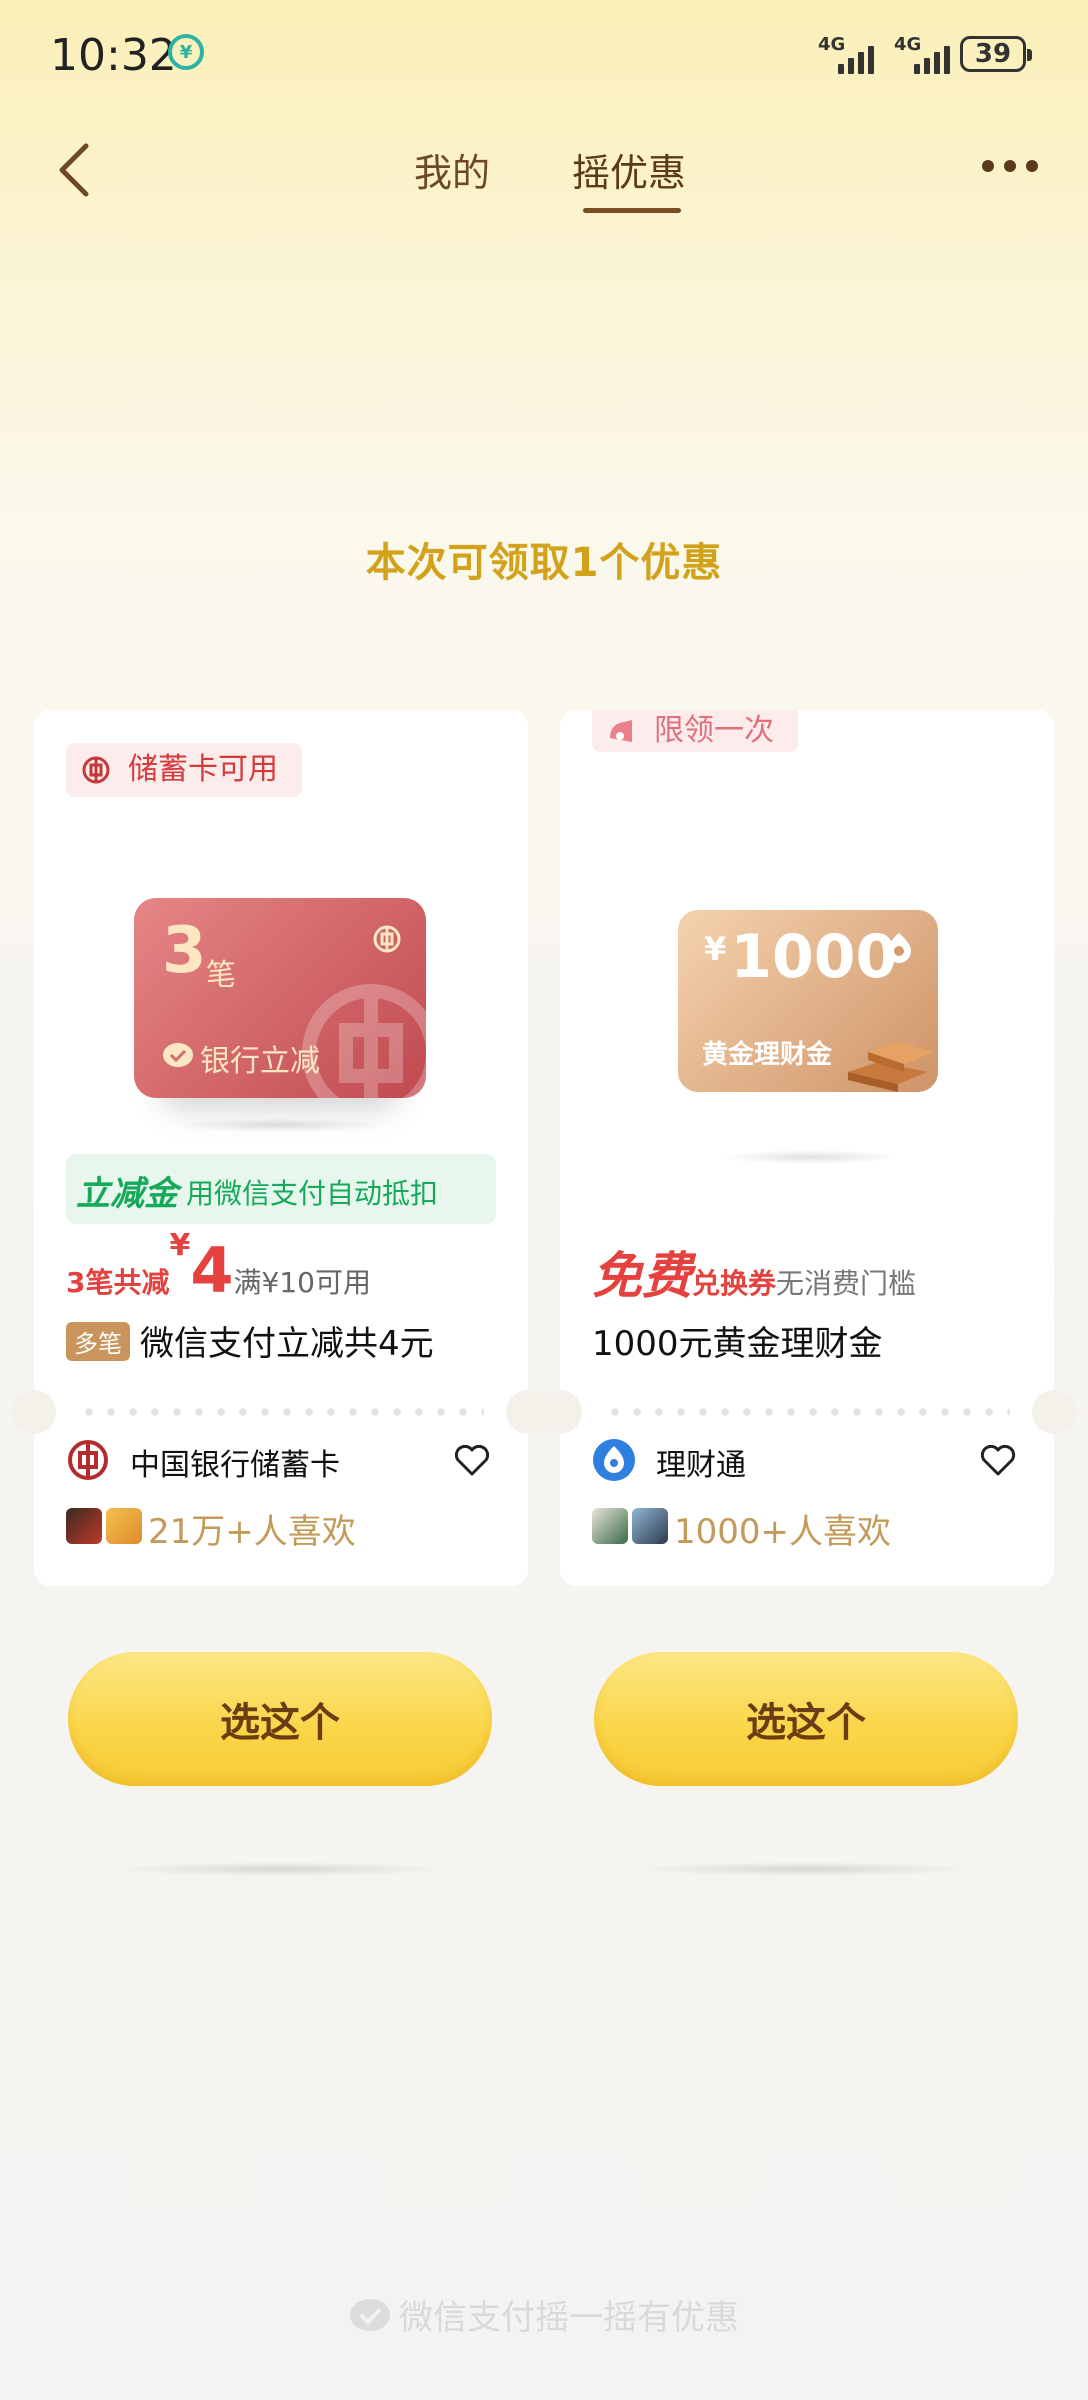 The image size is (1088, 2400). I want to click on multi-use-badge: 多笔, so click(98, 1341).